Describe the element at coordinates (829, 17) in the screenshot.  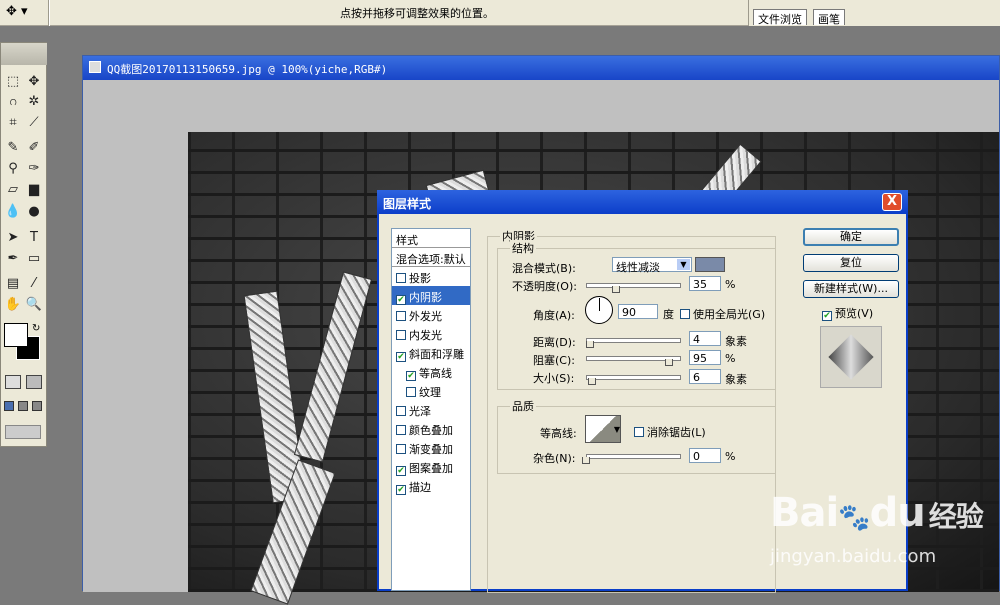
I see `tab-brushes: 画笔` at that location.